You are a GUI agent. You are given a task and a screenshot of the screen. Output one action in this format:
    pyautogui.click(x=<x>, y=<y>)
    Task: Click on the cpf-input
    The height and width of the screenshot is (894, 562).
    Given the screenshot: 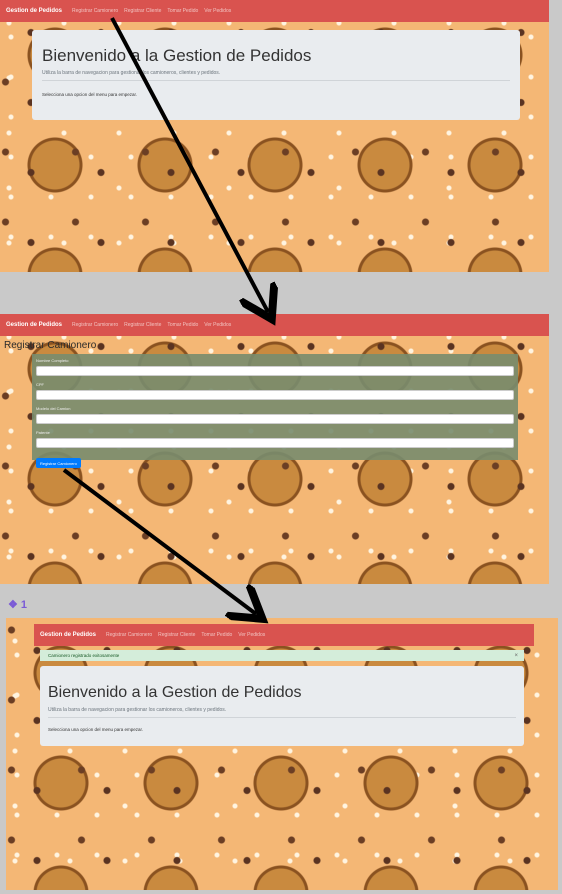 What is the action you would take?
    pyautogui.click(x=275, y=395)
    